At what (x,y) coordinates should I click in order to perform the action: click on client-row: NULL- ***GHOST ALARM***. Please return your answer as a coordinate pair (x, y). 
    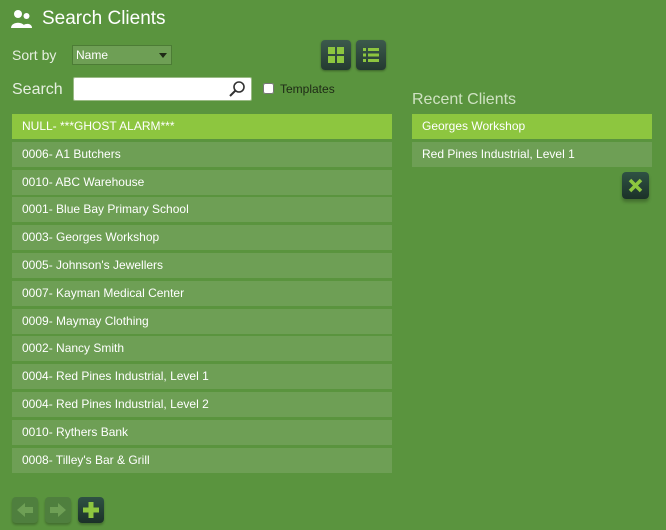
    Looking at the image, I should click on (202, 126).